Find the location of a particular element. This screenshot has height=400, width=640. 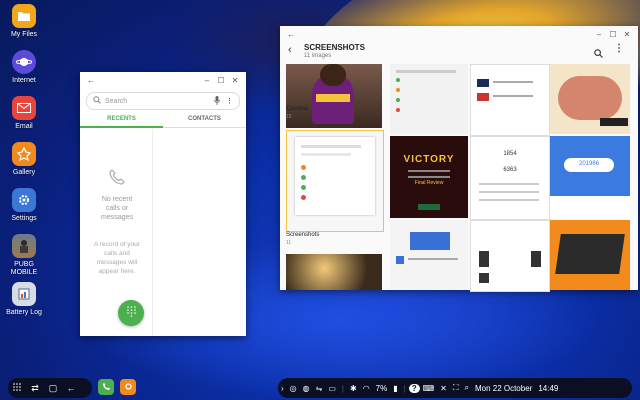

search-bar: Search ⋮ is located at coordinates (163, 101).